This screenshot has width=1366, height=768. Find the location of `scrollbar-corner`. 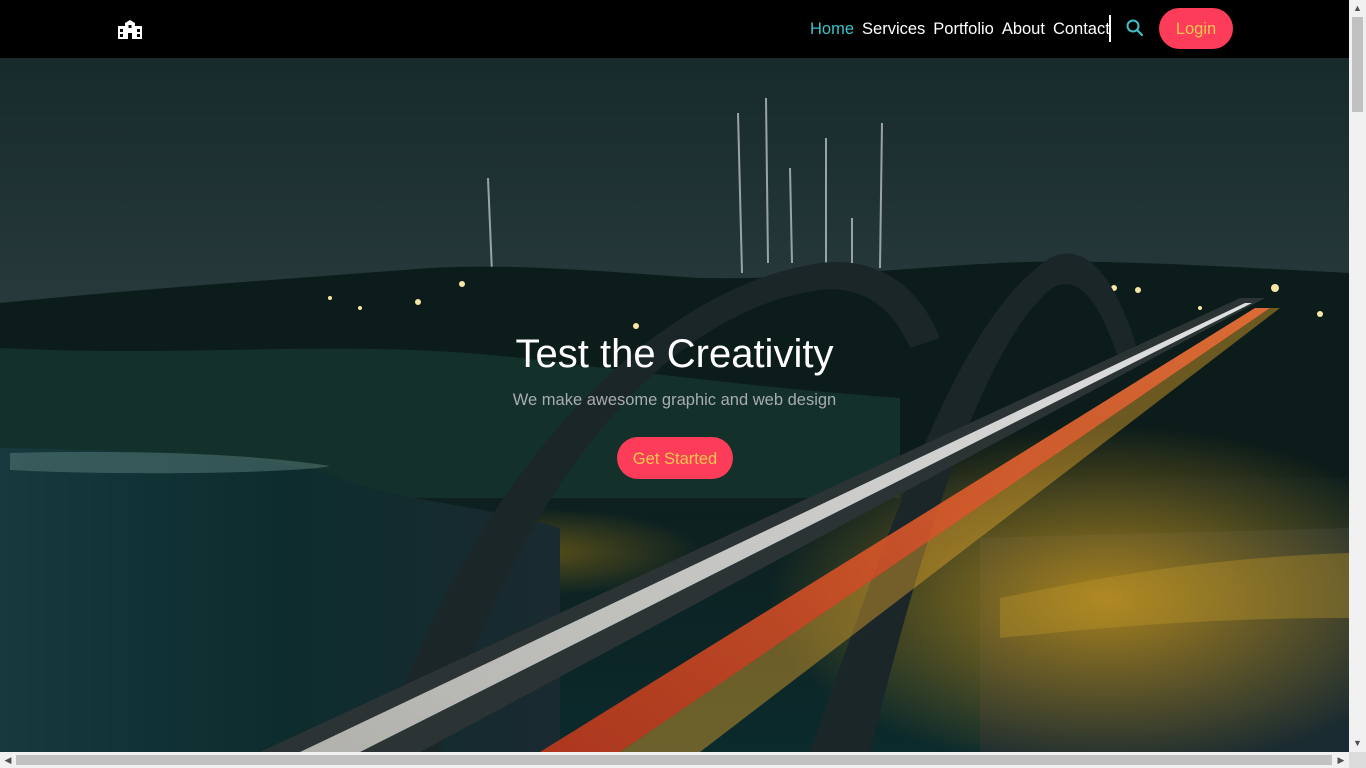

scrollbar-corner is located at coordinates (1357, 760).